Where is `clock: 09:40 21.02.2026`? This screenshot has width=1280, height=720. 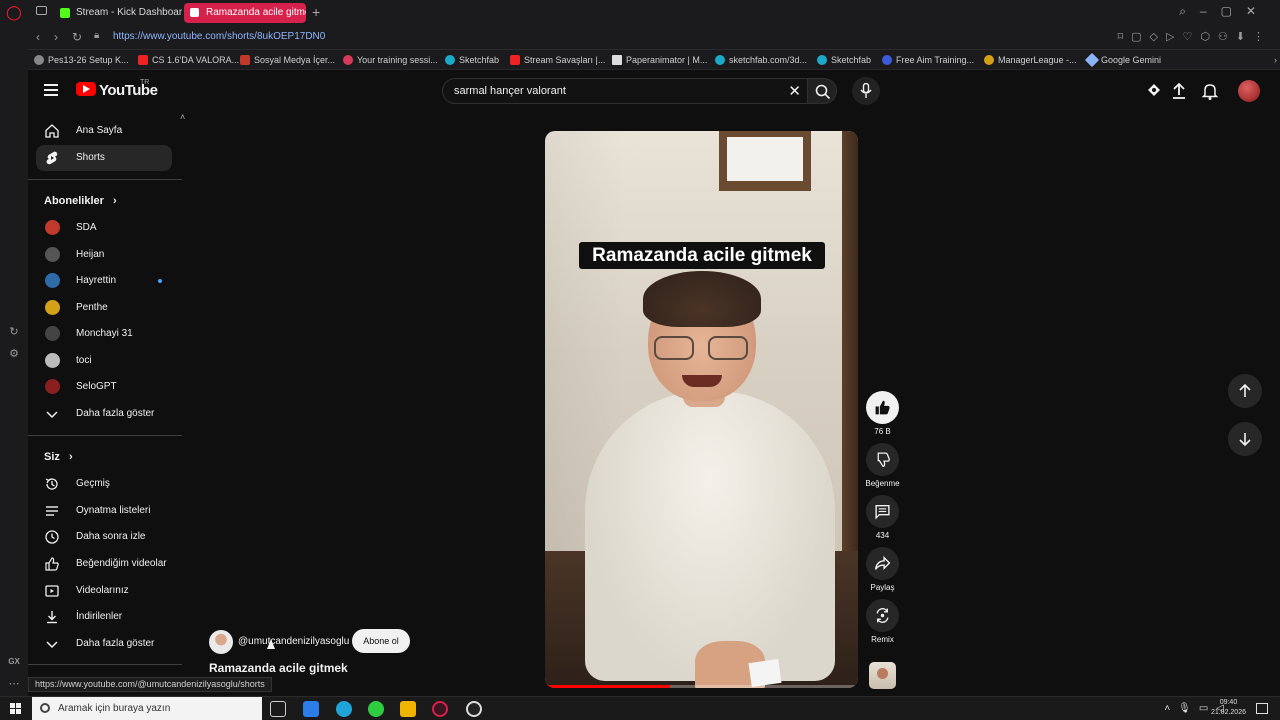 clock: 09:40 21.02.2026 is located at coordinates (1228, 708).